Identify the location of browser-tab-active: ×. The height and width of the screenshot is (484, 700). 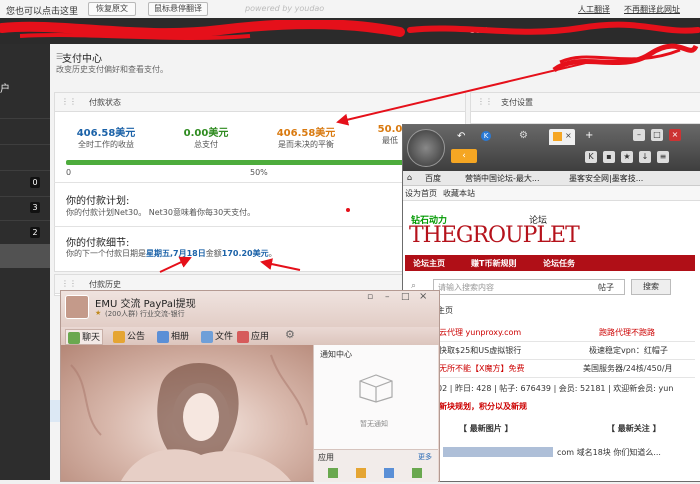
(562, 137).